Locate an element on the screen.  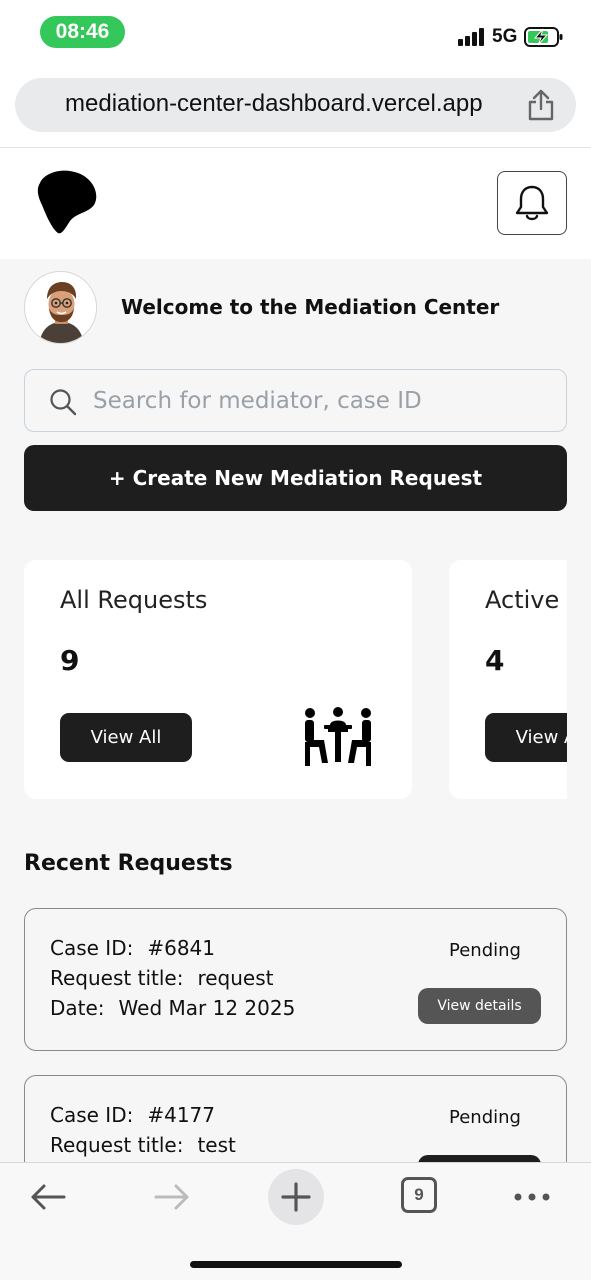
recent-requests-heading: Recent Requests is located at coordinates (128, 863).